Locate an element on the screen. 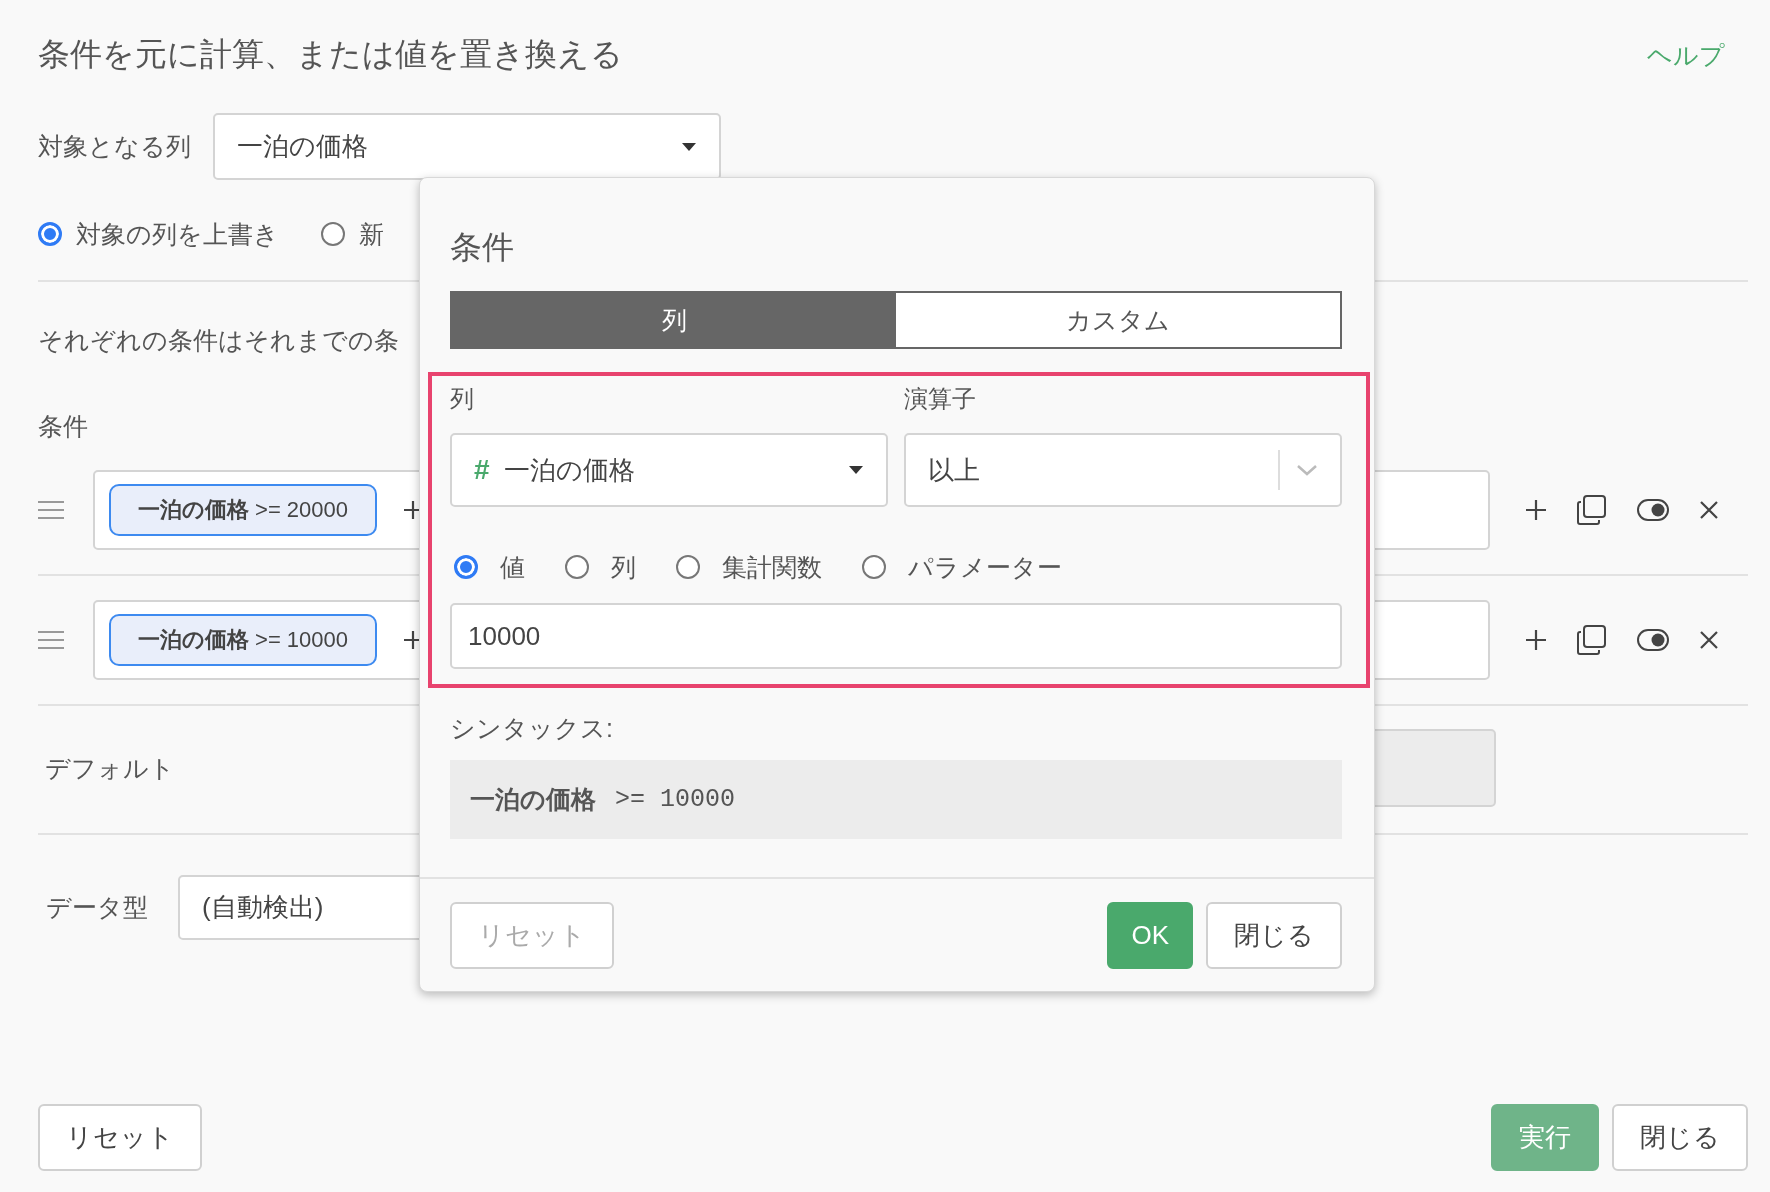 The height and width of the screenshot is (1192, 1770). reset-button: リセット is located at coordinates (120, 1137).